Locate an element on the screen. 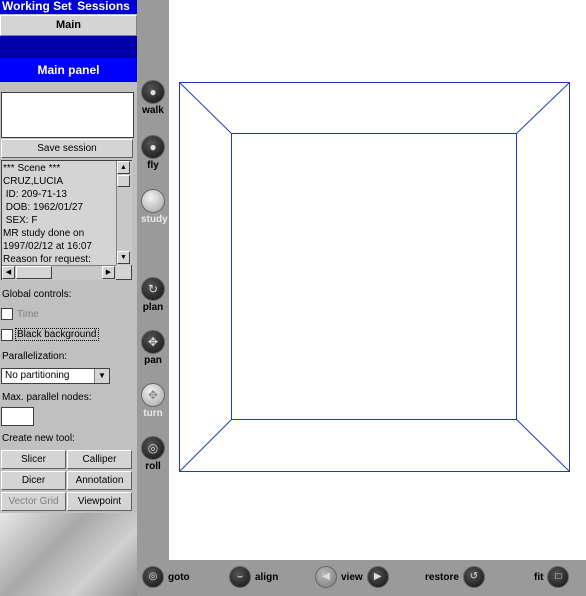  roll-icon: ◎ is located at coordinates (153, 448).